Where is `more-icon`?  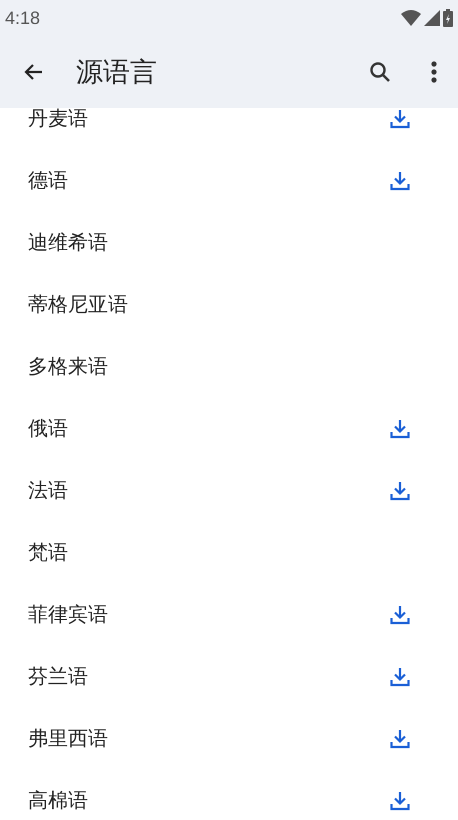 more-icon is located at coordinates (434, 72).